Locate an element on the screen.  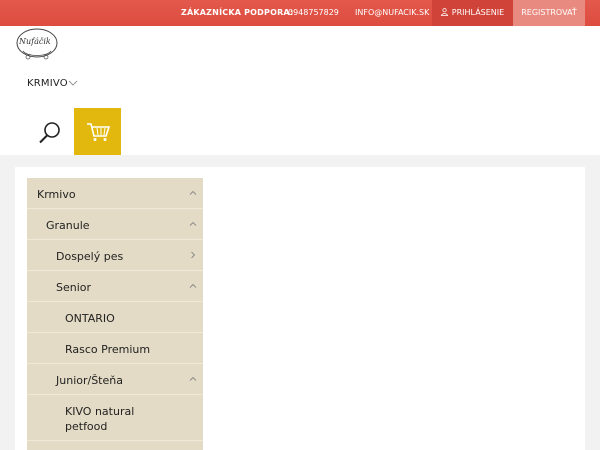
login-label: PRIHLÁSENIE is located at coordinates (478, 12).